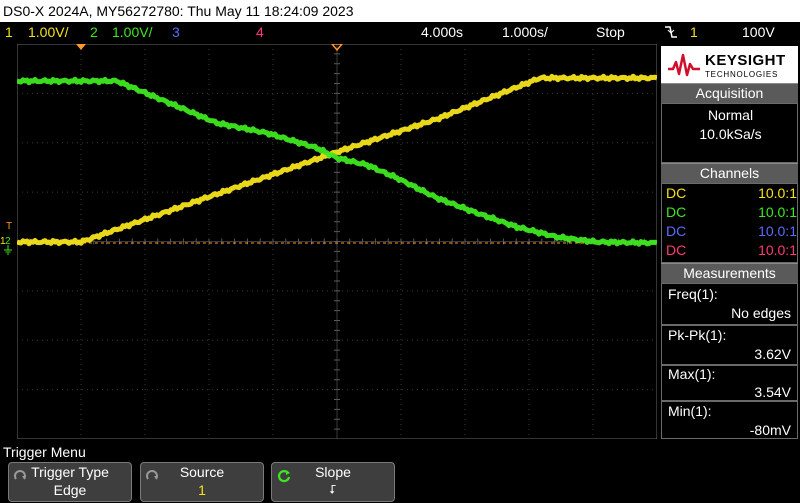 This screenshot has height=503, width=800. Describe the element at coordinates (610, 32) in the screenshot. I see `run-state: Stop` at that location.